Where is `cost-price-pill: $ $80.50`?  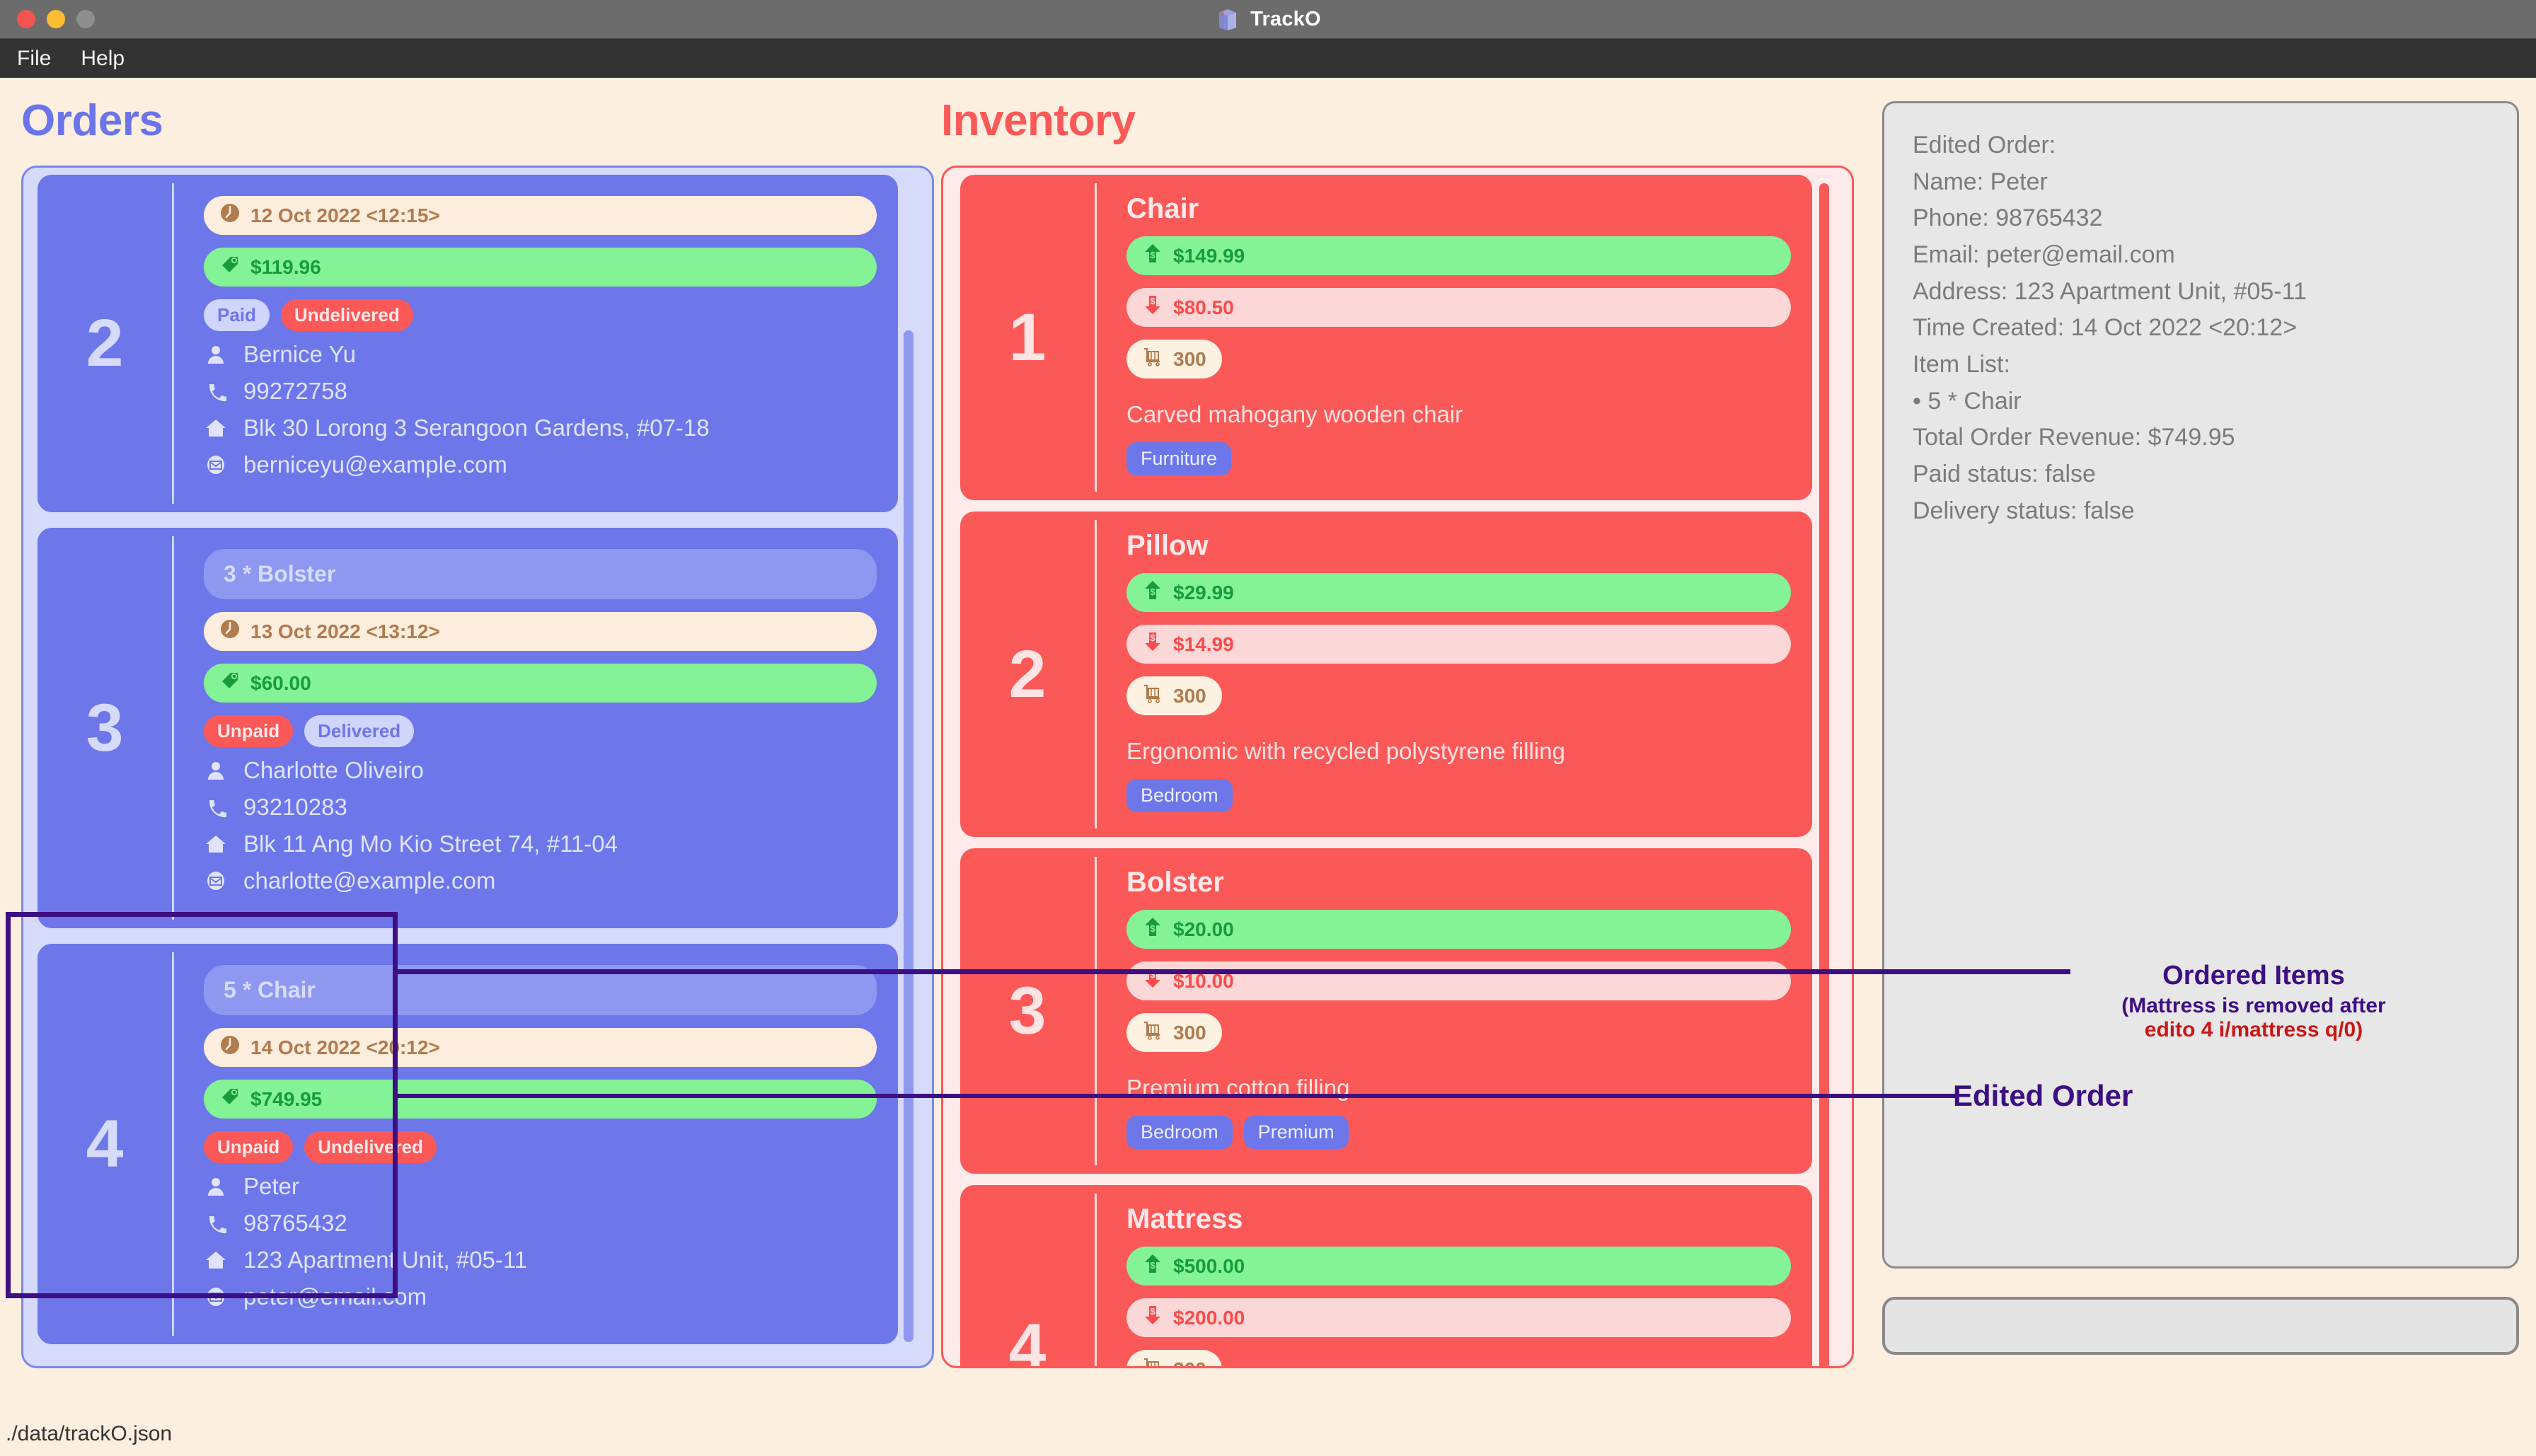 cost-price-pill: $ $80.50 is located at coordinates (1458, 307).